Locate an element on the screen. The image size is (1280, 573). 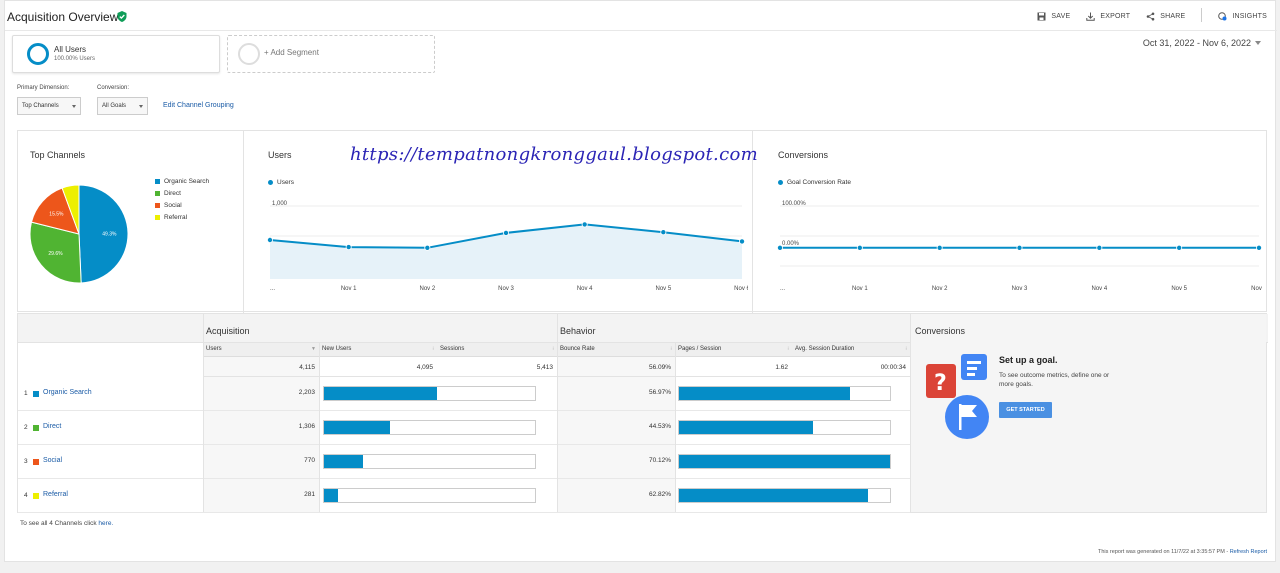
users-cell: 2,203 is located at coordinates (261, 393).